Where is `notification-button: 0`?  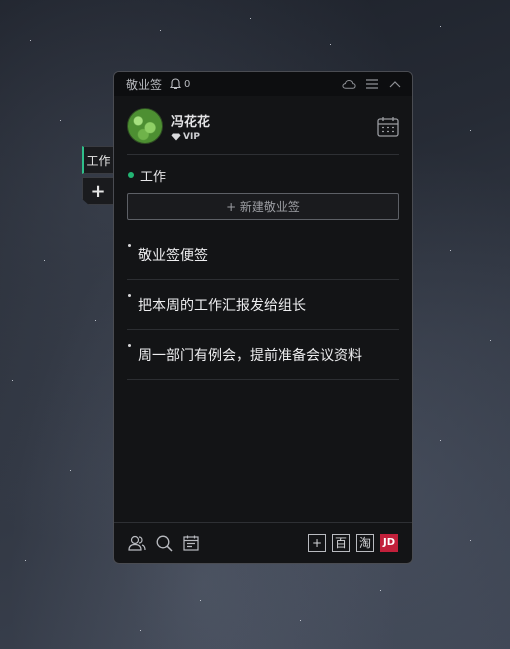
notification-button: 0 is located at coordinates (180, 84).